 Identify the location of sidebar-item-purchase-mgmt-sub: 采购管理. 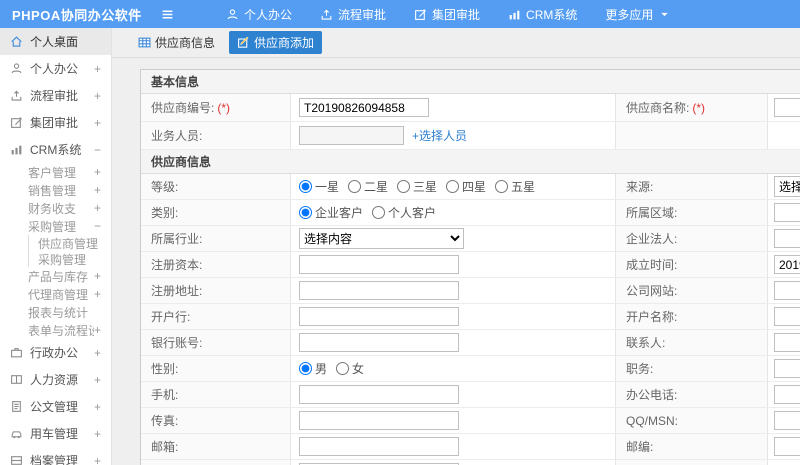
(69, 259).